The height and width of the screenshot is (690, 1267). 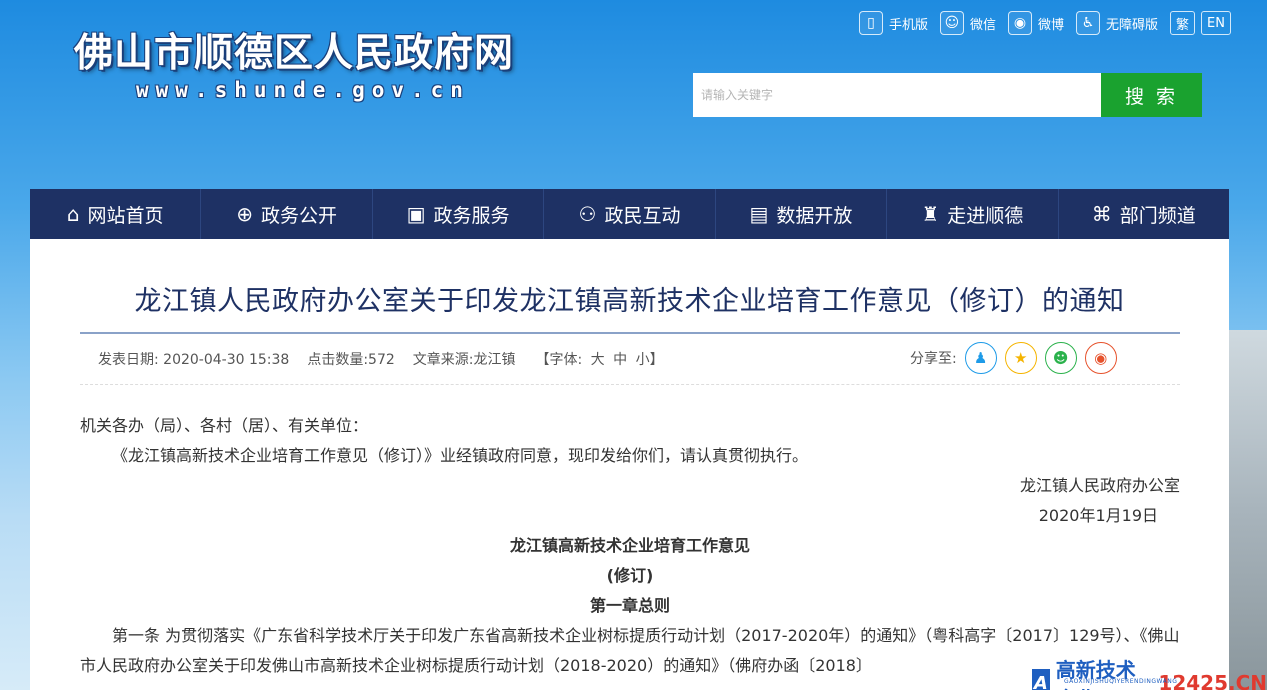 I want to click on weibo-icon: ◉, so click(x=1020, y=23).